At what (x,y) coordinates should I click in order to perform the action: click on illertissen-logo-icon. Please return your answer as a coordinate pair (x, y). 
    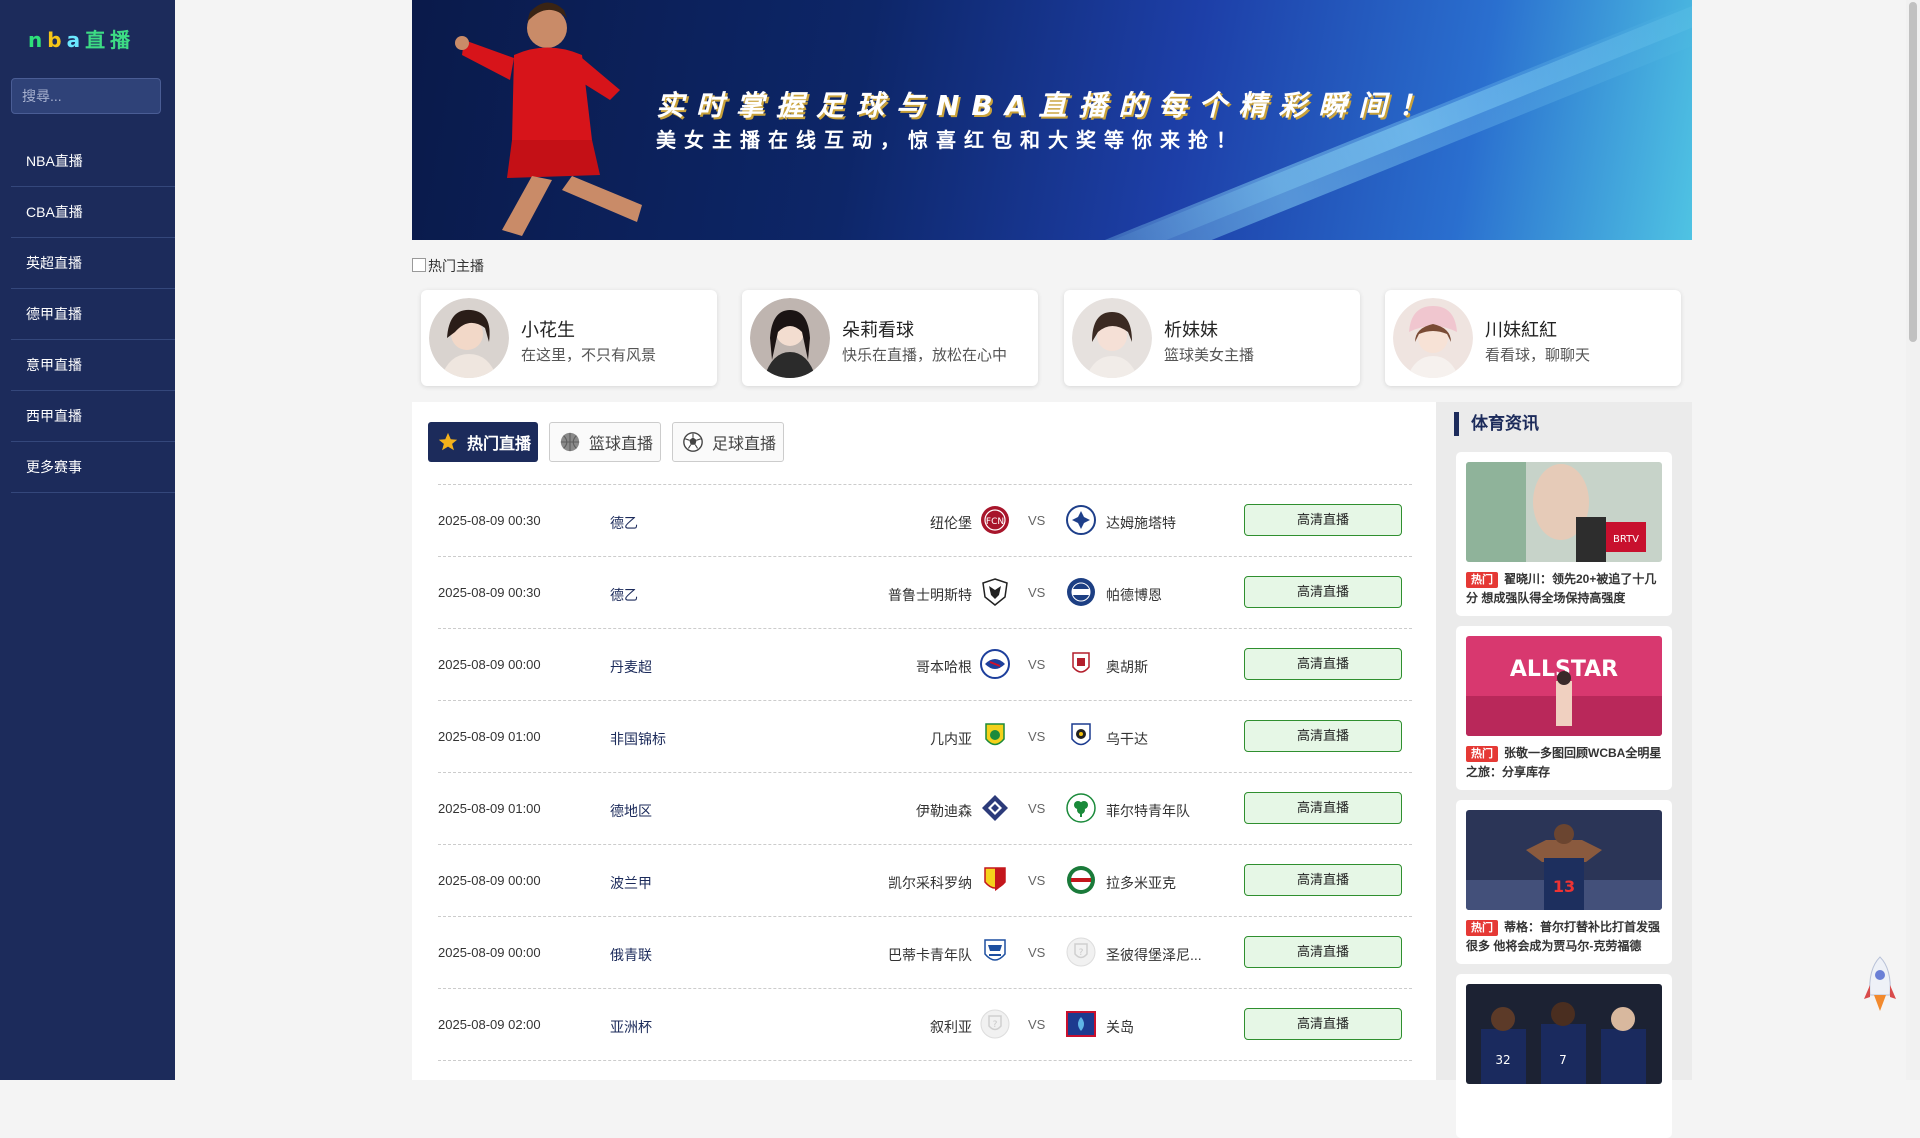
    Looking at the image, I should click on (995, 808).